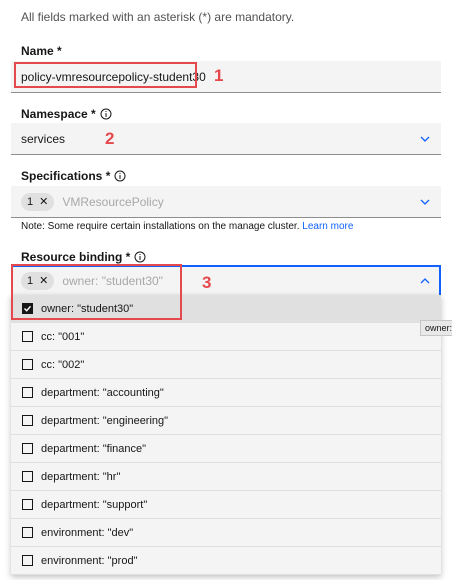 The width and height of the screenshot is (452, 580). What do you see at coordinates (226, 533) in the screenshot?
I see `menu-item: environment: "dev"` at bounding box center [226, 533].